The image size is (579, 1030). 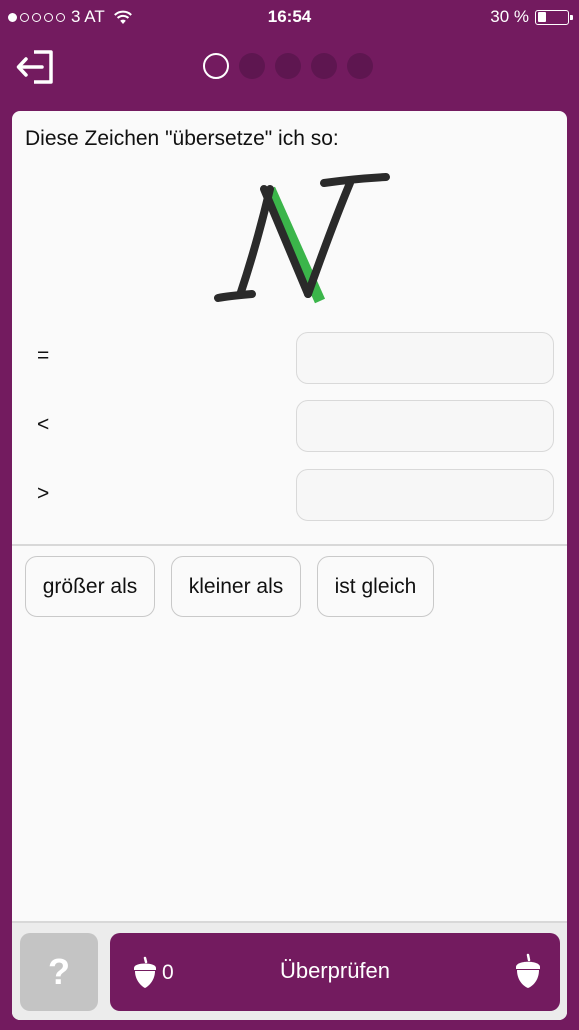 I want to click on exit-button, so click(x=36, y=66).